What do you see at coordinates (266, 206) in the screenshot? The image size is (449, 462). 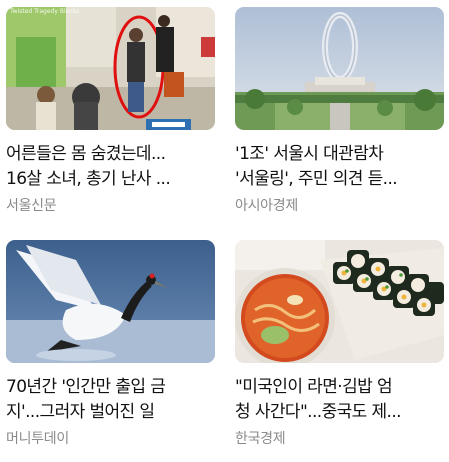 I see `news-source-2: 아시아경제` at bounding box center [266, 206].